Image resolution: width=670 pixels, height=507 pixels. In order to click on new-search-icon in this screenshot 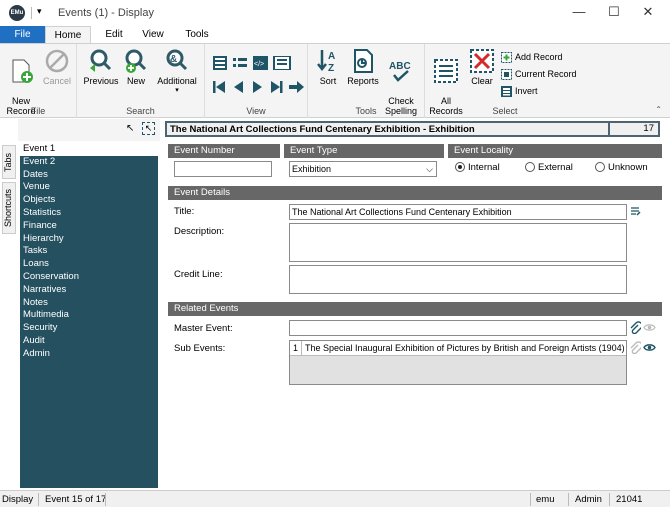, I will do `click(136, 61)`.